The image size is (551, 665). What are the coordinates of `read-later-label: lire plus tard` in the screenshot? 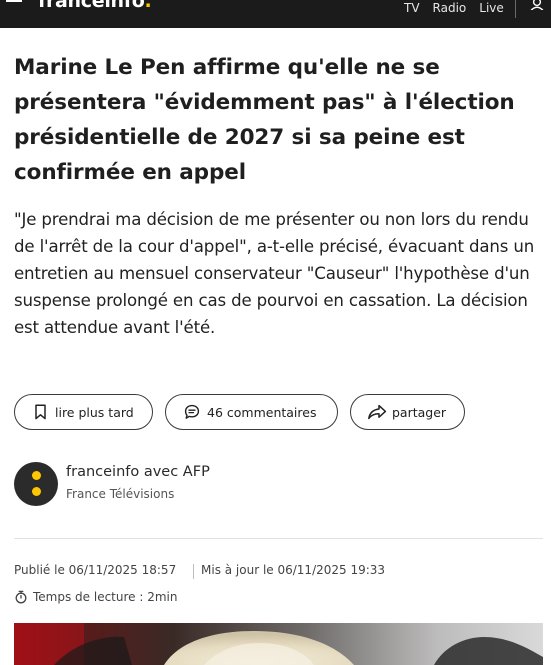 It's located at (94, 412).